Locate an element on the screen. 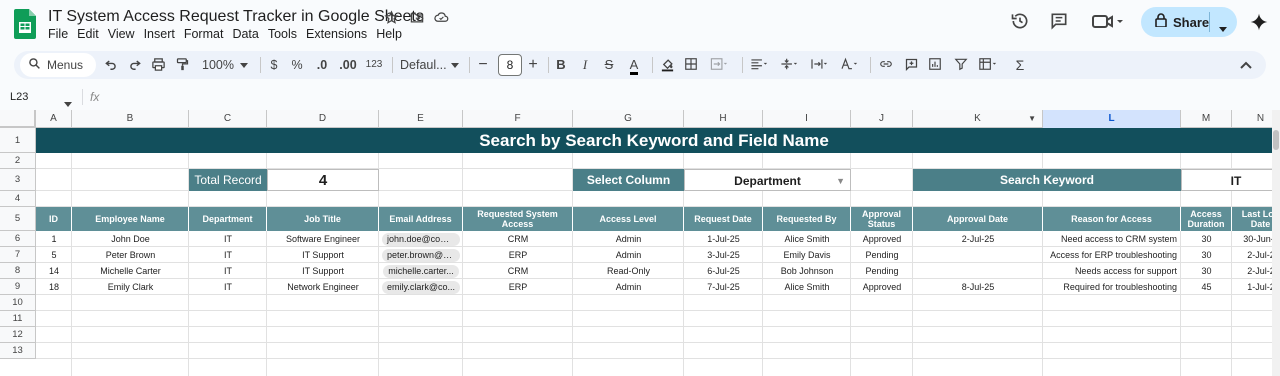 Image resolution: width=1280 pixels, height=376 pixels. table-cell: Pending is located at coordinates (882, 271).